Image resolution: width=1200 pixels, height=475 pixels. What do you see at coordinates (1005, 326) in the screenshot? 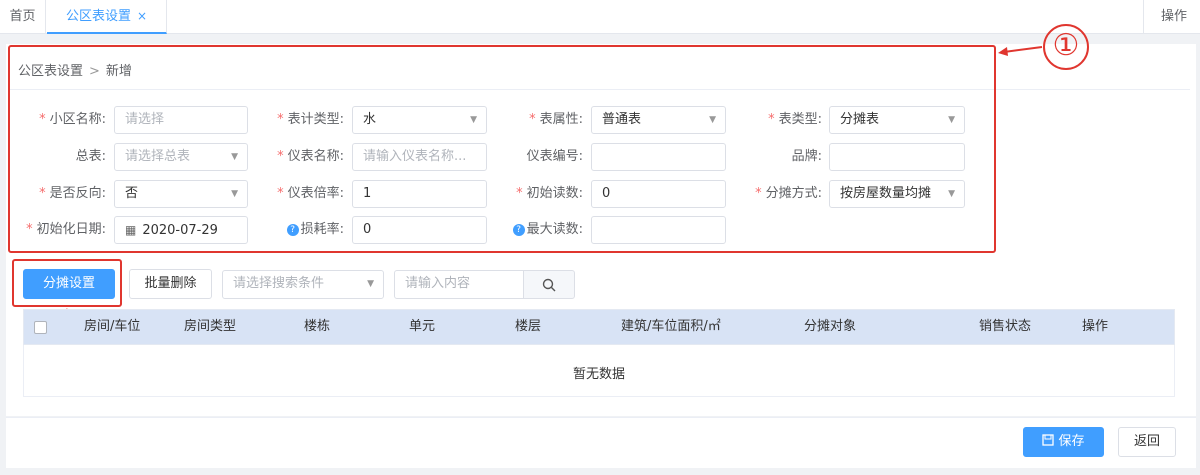
I see `column-header: 销售状态` at bounding box center [1005, 326].